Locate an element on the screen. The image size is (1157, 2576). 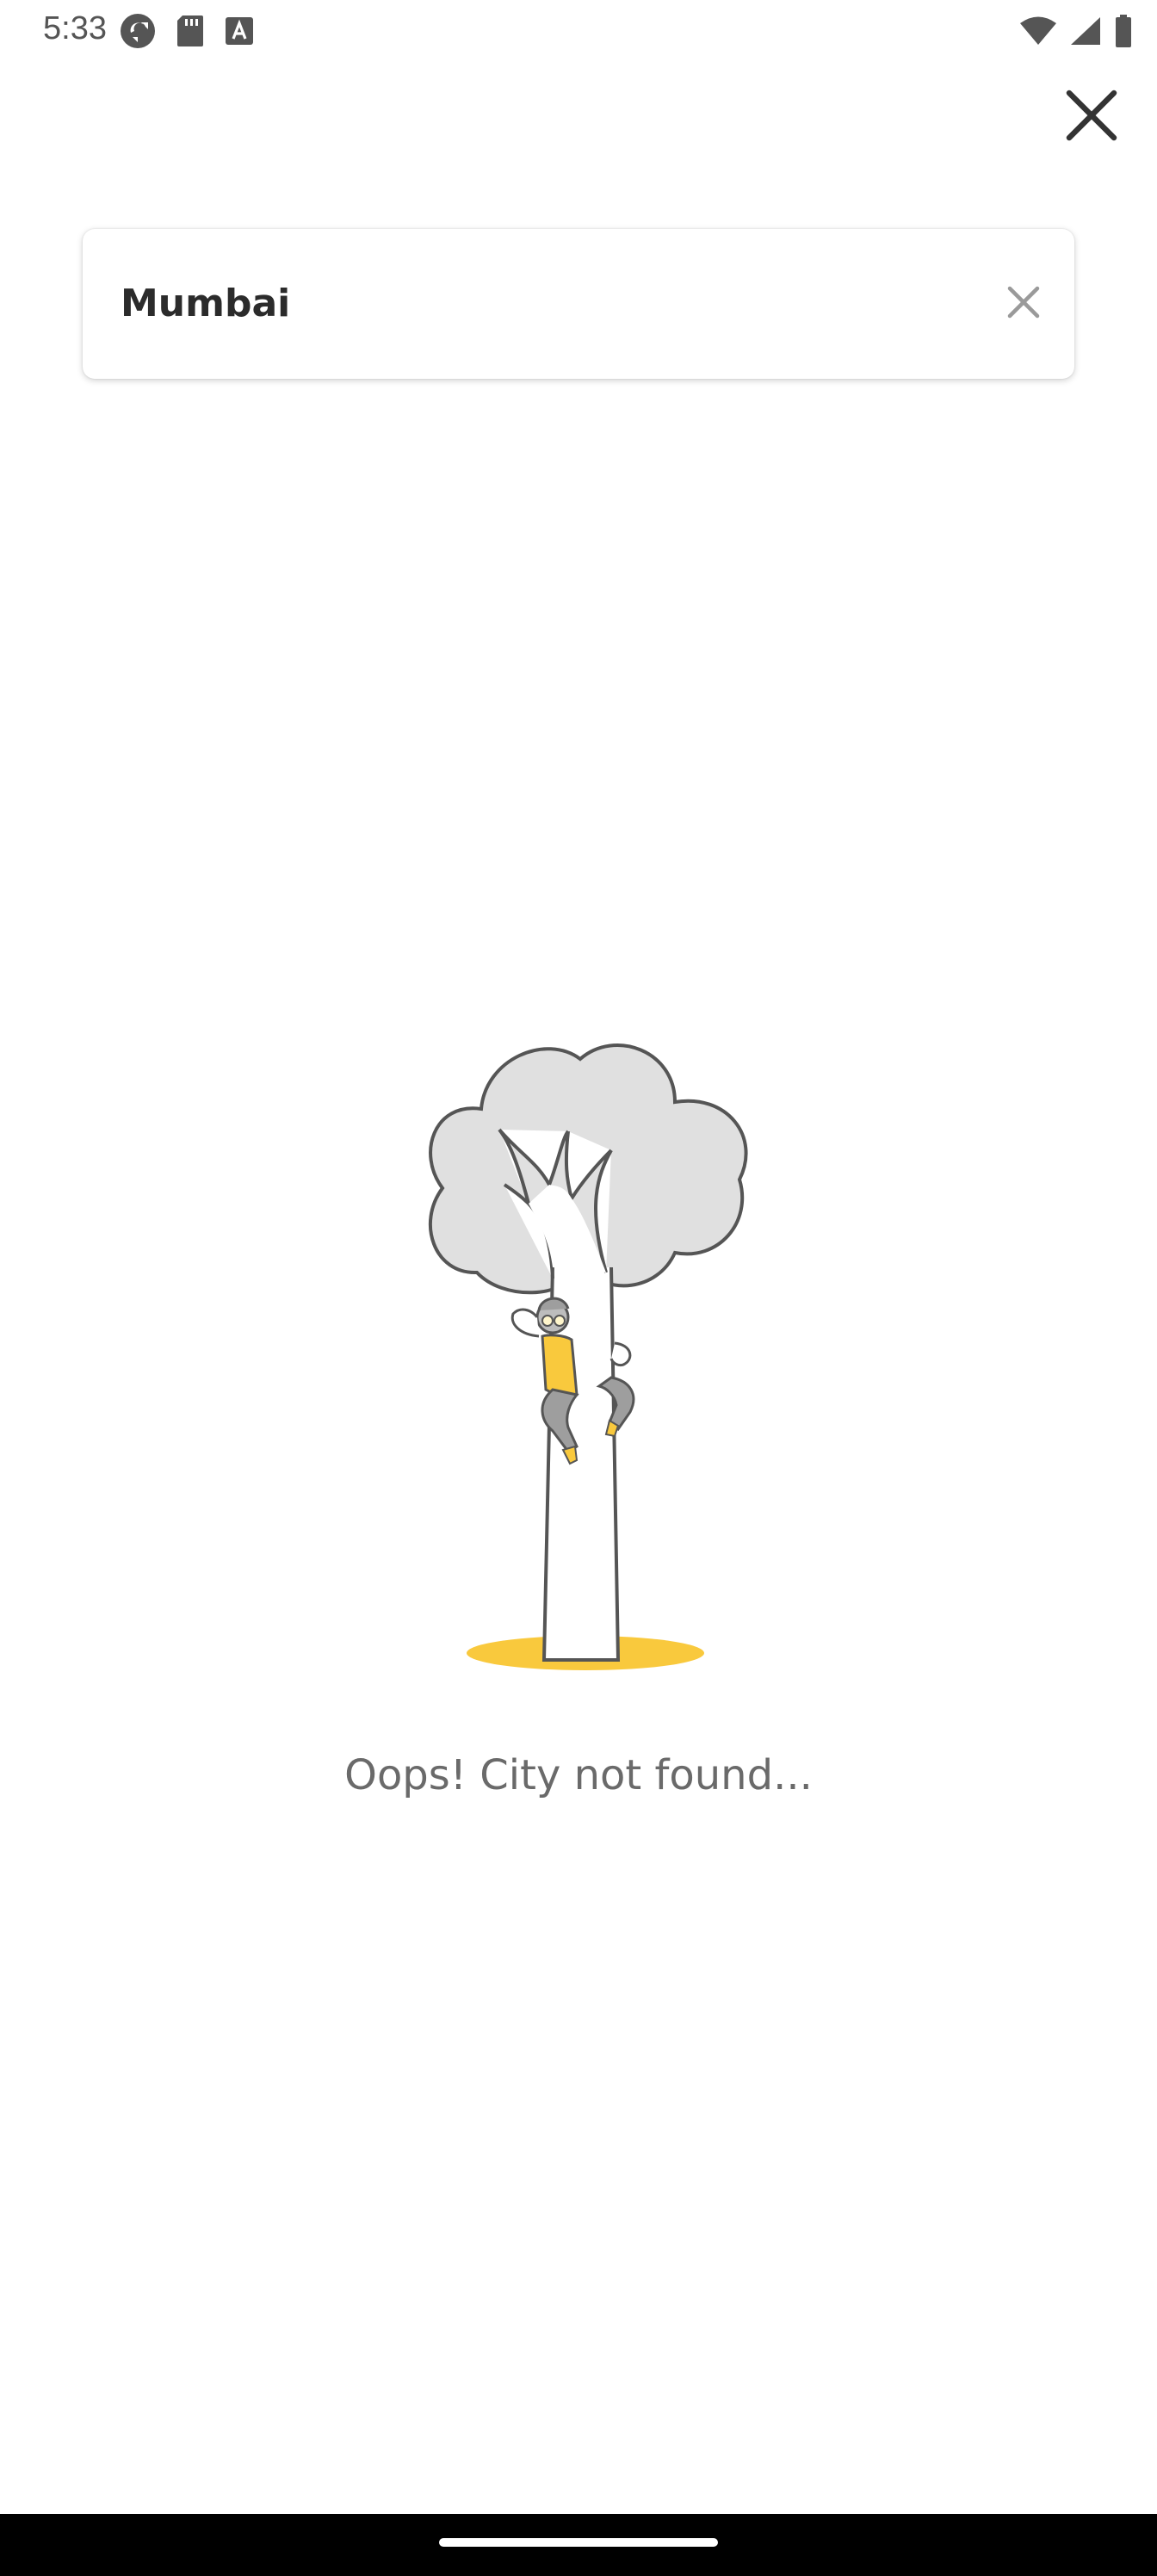
close-icon is located at coordinates (1091, 118).